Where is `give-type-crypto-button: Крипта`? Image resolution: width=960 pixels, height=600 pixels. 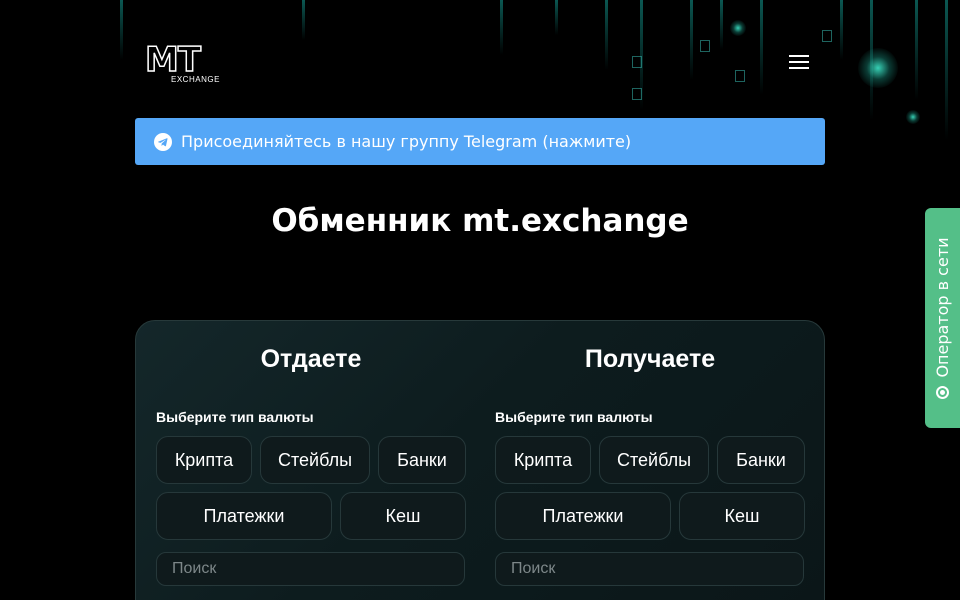
give-type-crypto-button: Крипта is located at coordinates (204, 460).